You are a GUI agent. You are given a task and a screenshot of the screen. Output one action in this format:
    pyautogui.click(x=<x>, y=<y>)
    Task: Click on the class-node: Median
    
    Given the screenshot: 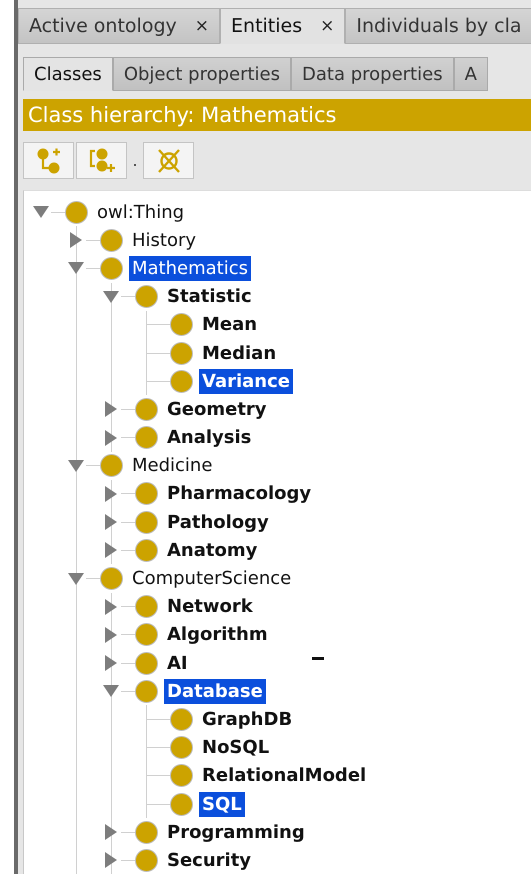 What is the action you would take?
    pyautogui.click(x=239, y=353)
    